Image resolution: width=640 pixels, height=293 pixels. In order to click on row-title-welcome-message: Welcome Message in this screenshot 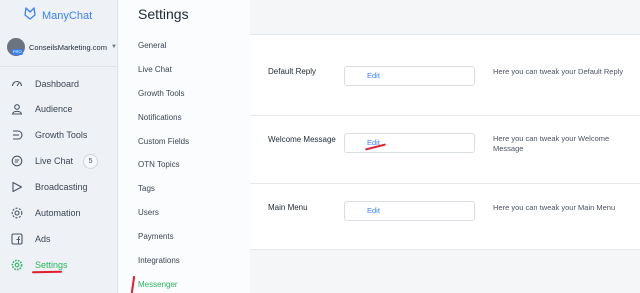, I will do `click(302, 139)`.